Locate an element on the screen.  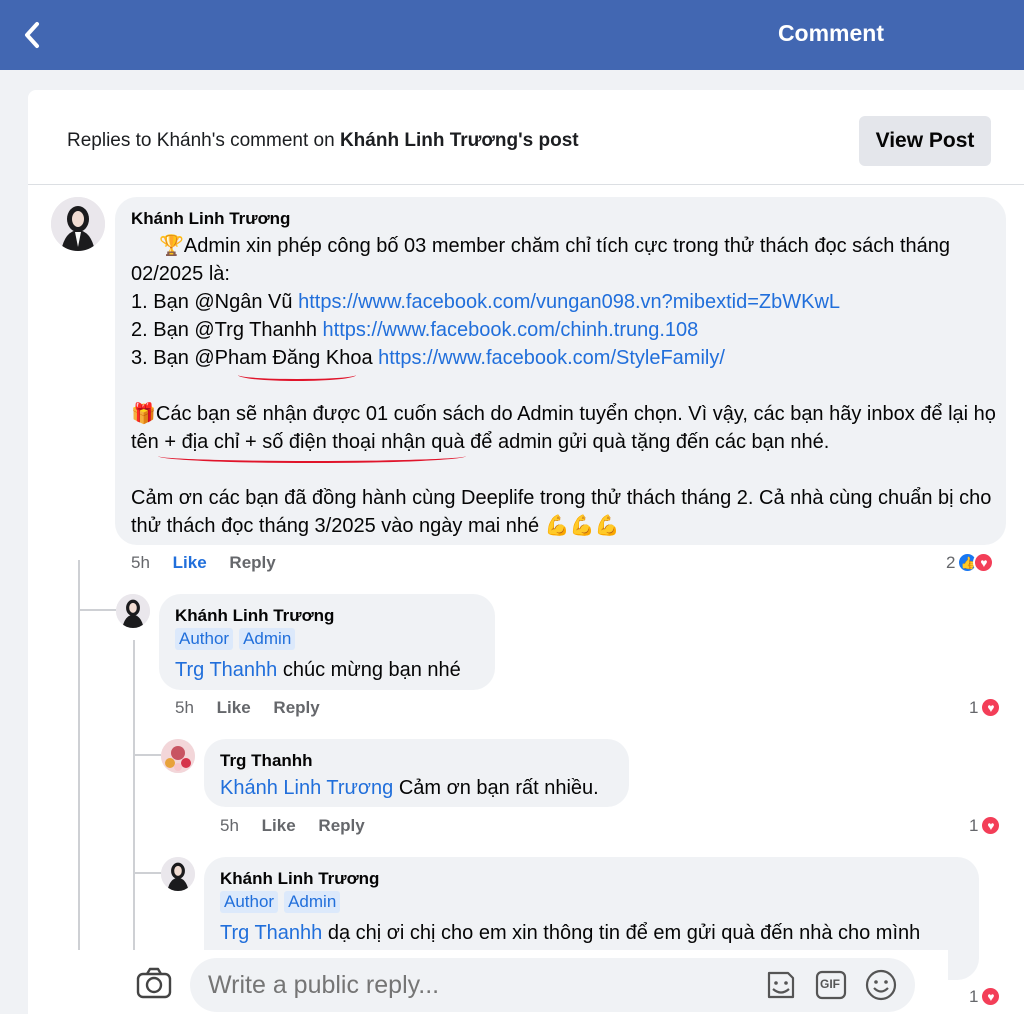
view-post-button: View Post is located at coordinates (925, 141).